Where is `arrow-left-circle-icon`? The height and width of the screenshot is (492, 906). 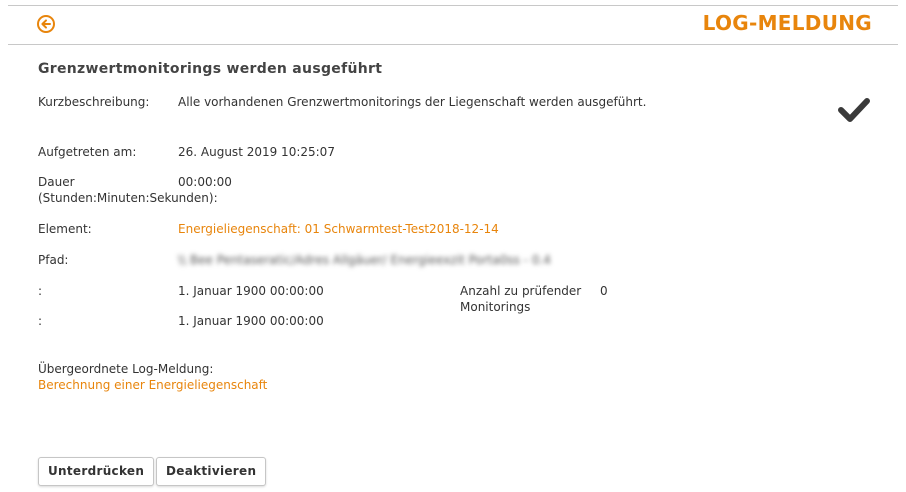 arrow-left-circle-icon is located at coordinates (46, 24).